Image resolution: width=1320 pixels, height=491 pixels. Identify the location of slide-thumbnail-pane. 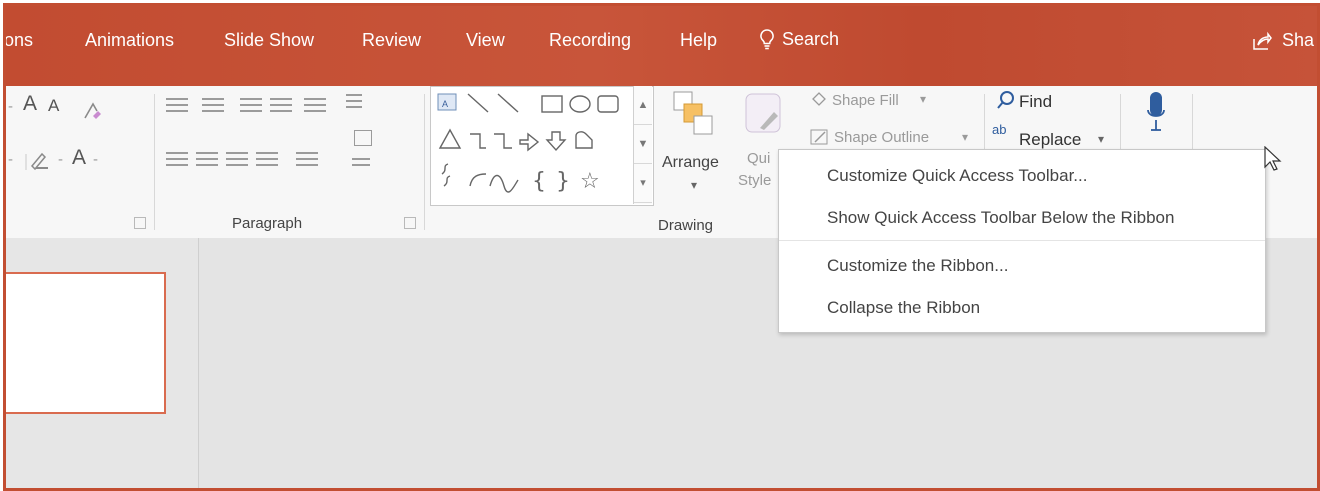
(102, 363).